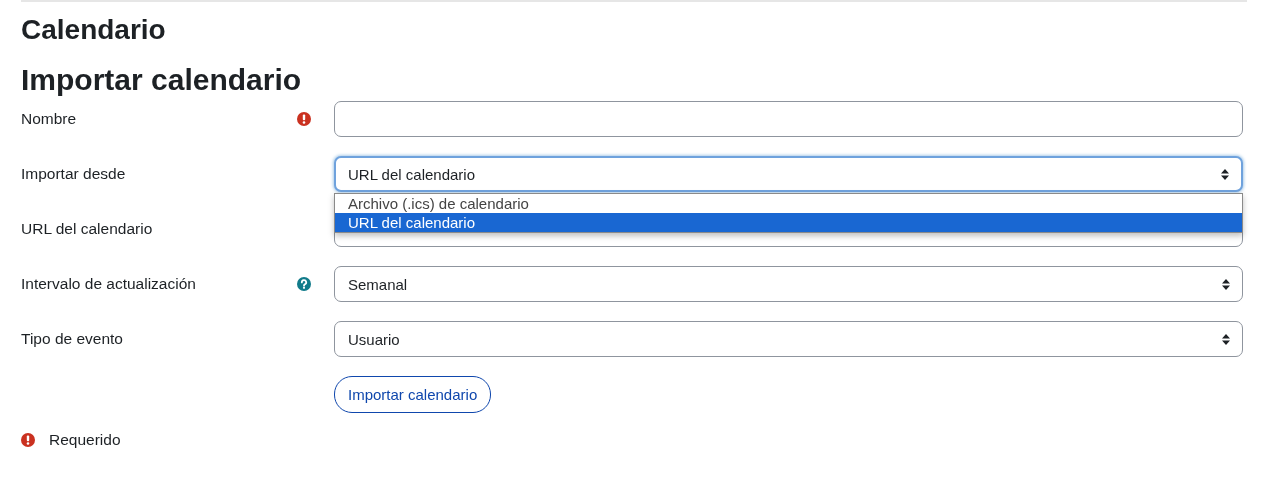 The height and width of the screenshot is (477, 1266). Describe the element at coordinates (49, 119) in the screenshot. I see `field-label: Nombre` at that location.